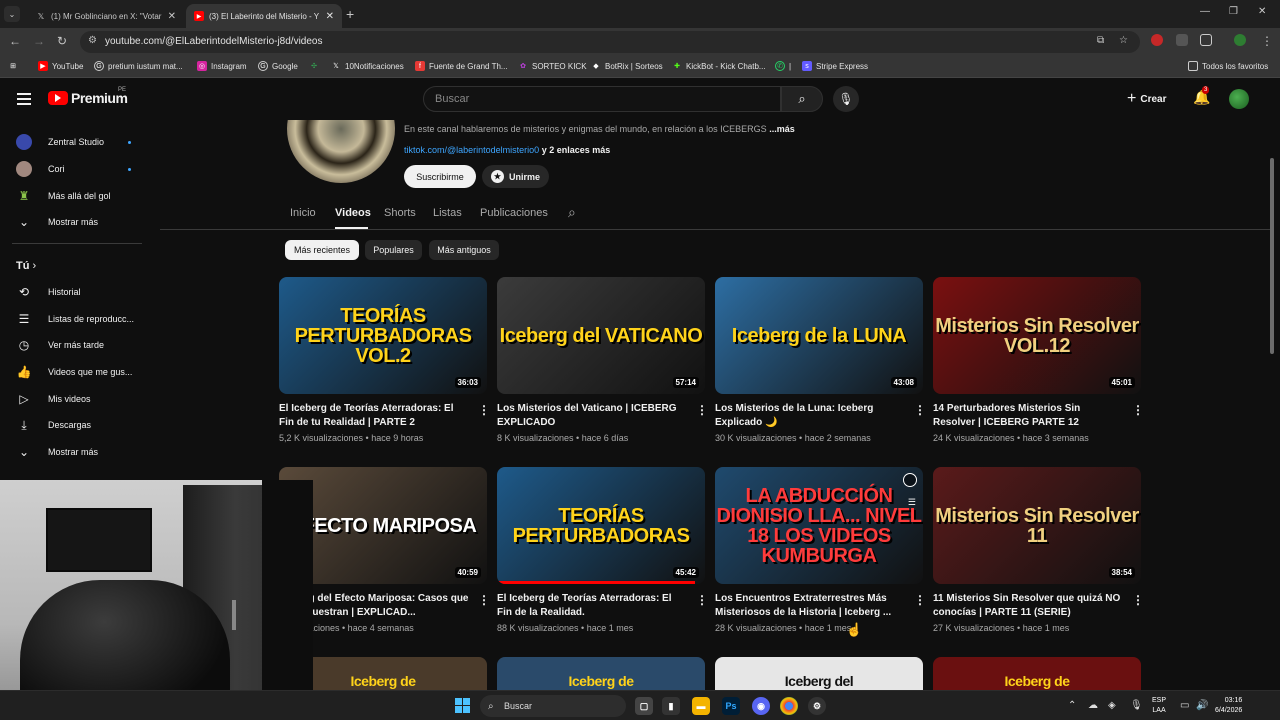 This screenshot has width=1280, height=720. What do you see at coordinates (24, 99) in the screenshot?
I see `menu-icon` at bounding box center [24, 99].